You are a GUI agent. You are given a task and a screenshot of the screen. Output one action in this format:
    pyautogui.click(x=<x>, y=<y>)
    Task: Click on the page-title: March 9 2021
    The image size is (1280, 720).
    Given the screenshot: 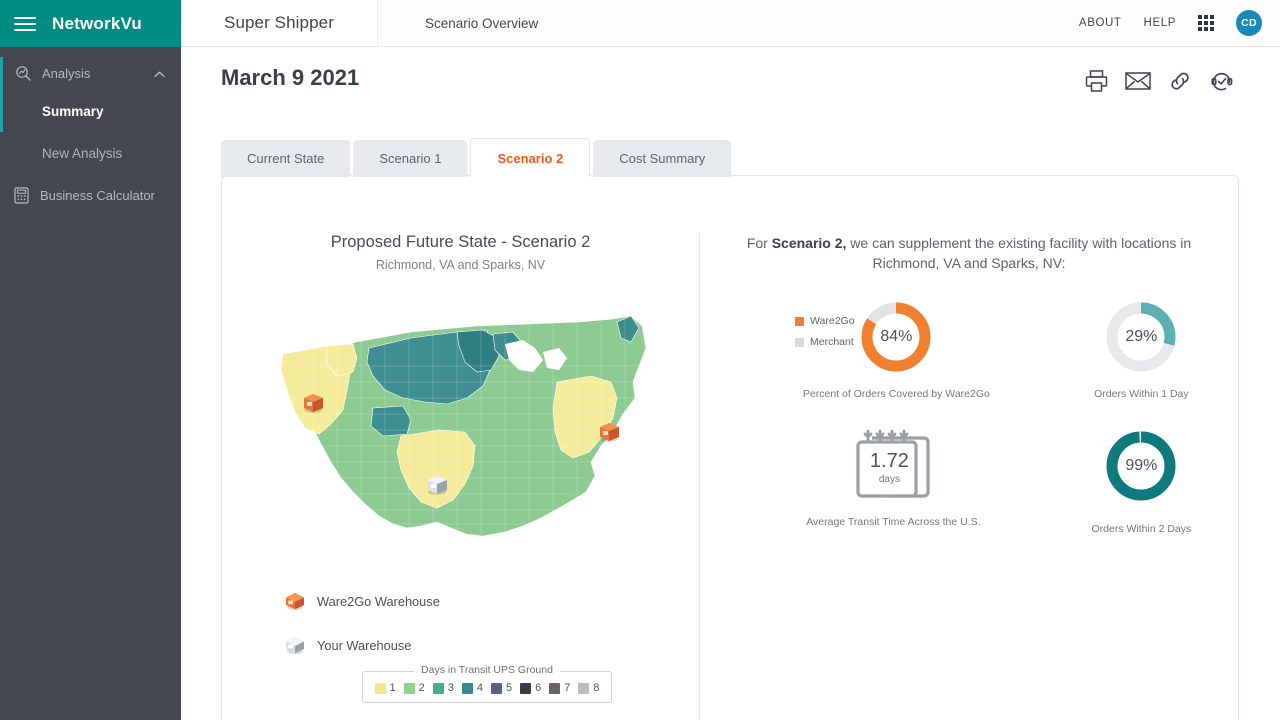 What is the action you would take?
    pyautogui.click(x=290, y=77)
    